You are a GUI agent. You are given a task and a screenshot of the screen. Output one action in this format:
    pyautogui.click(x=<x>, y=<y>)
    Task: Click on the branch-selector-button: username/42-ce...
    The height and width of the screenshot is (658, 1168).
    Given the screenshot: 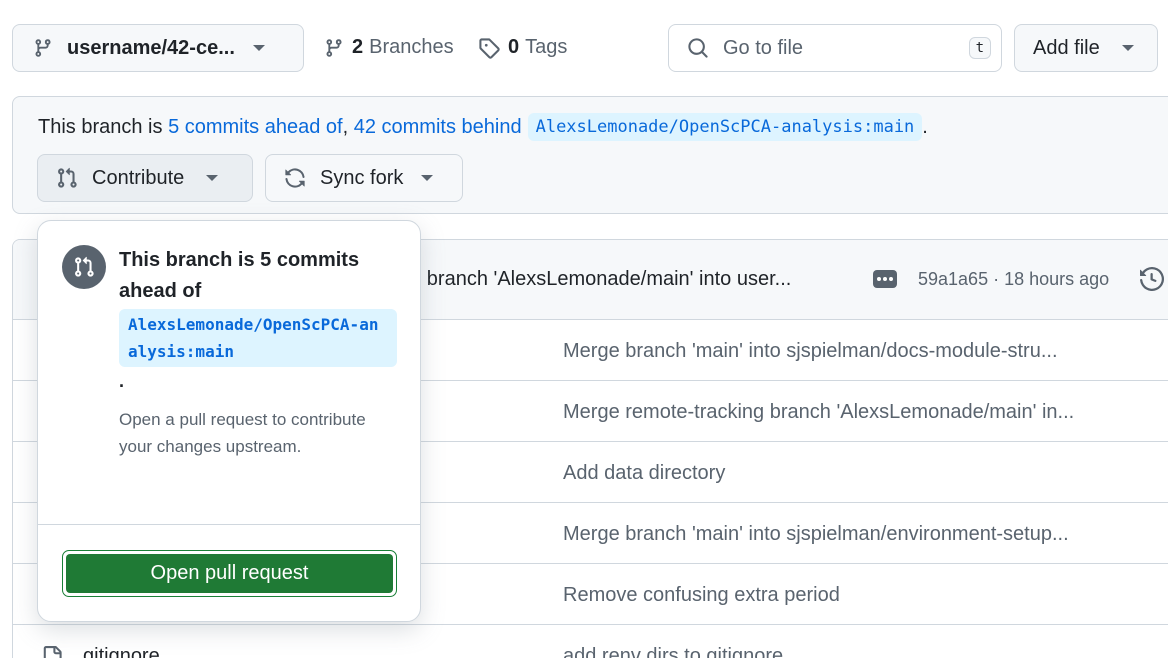 What is the action you would take?
    pyautogui.click(x=158, y=48)
    